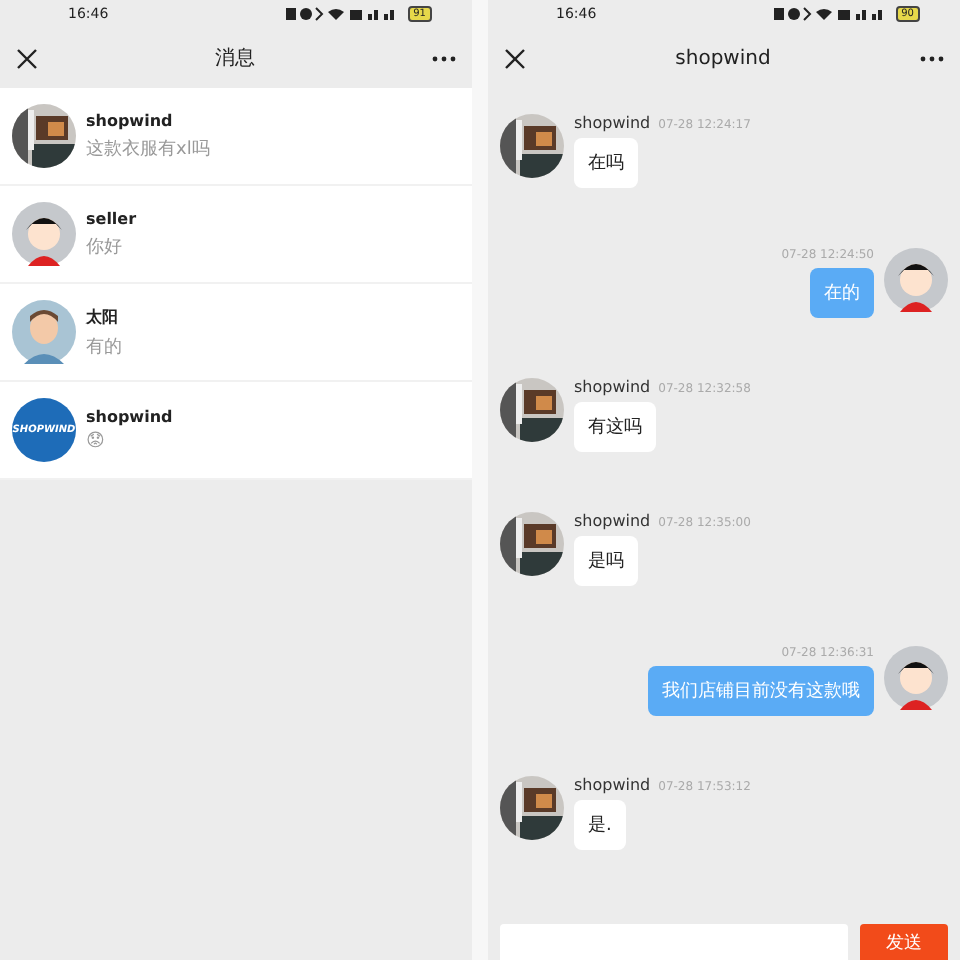 The width and height of the screenshot is (960, 960). What do you see at coordinates (904, 942) in the screenshot?
I see `send-button: 发送` at bounding box center [904, 942].